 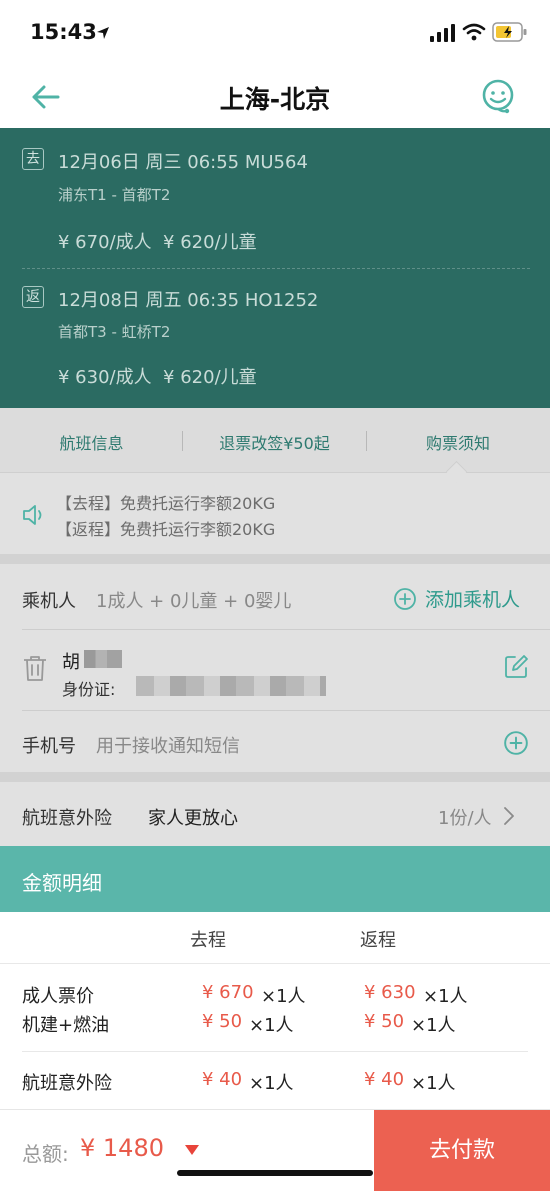 I want to click on wifi-icon, so click(x=474, y=32).